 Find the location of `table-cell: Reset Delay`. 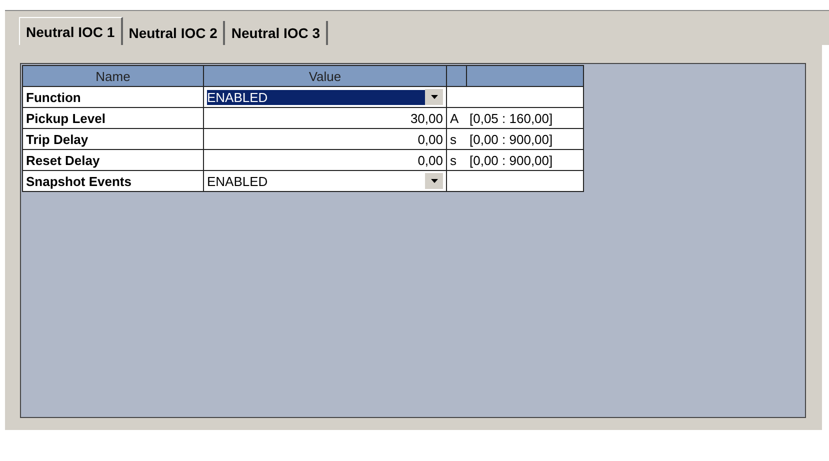

table-cell: Reset Delay is located at coordinates (113, 160).